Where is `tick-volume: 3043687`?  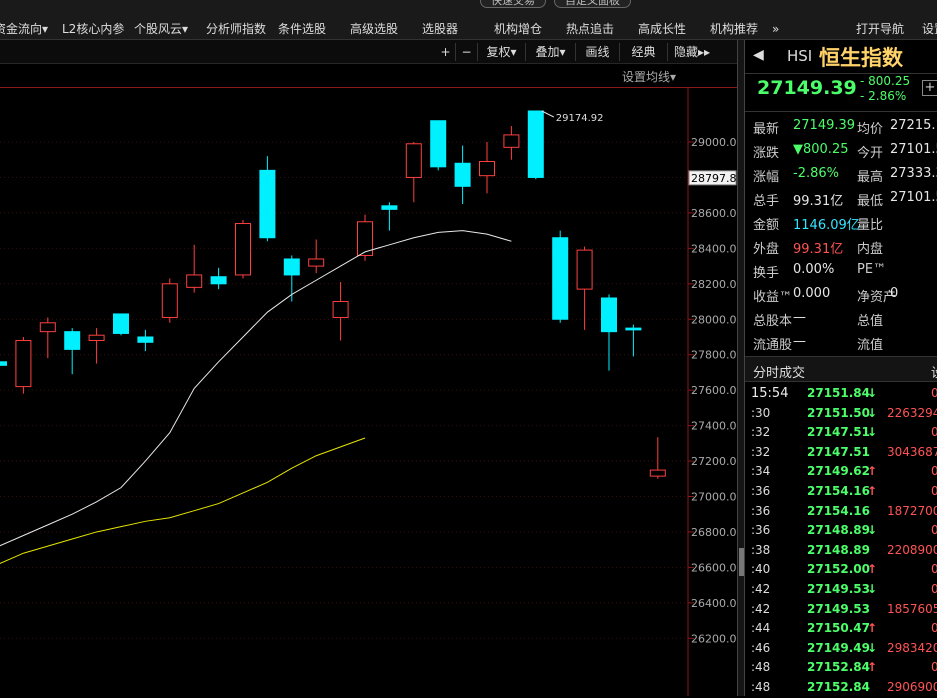
tick-volume: 3043687 is located at coordinates (912, 451).